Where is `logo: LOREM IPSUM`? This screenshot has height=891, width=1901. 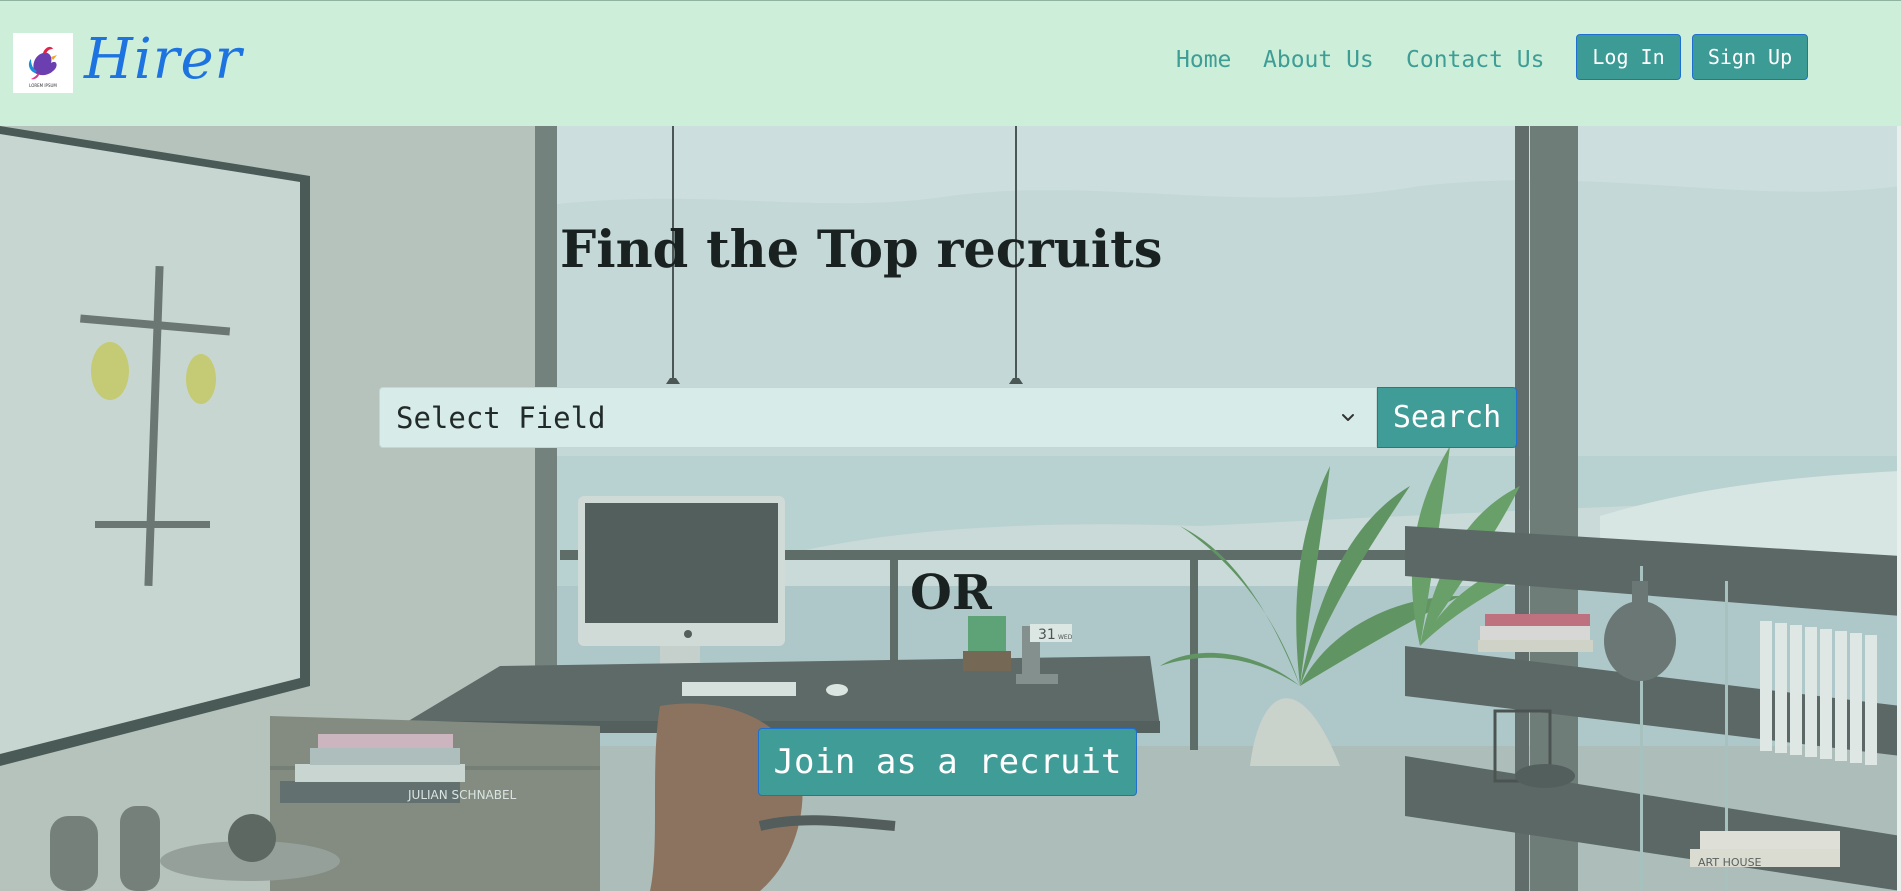 logo: LOREM IPSUM is located at coordinates (43, 63).